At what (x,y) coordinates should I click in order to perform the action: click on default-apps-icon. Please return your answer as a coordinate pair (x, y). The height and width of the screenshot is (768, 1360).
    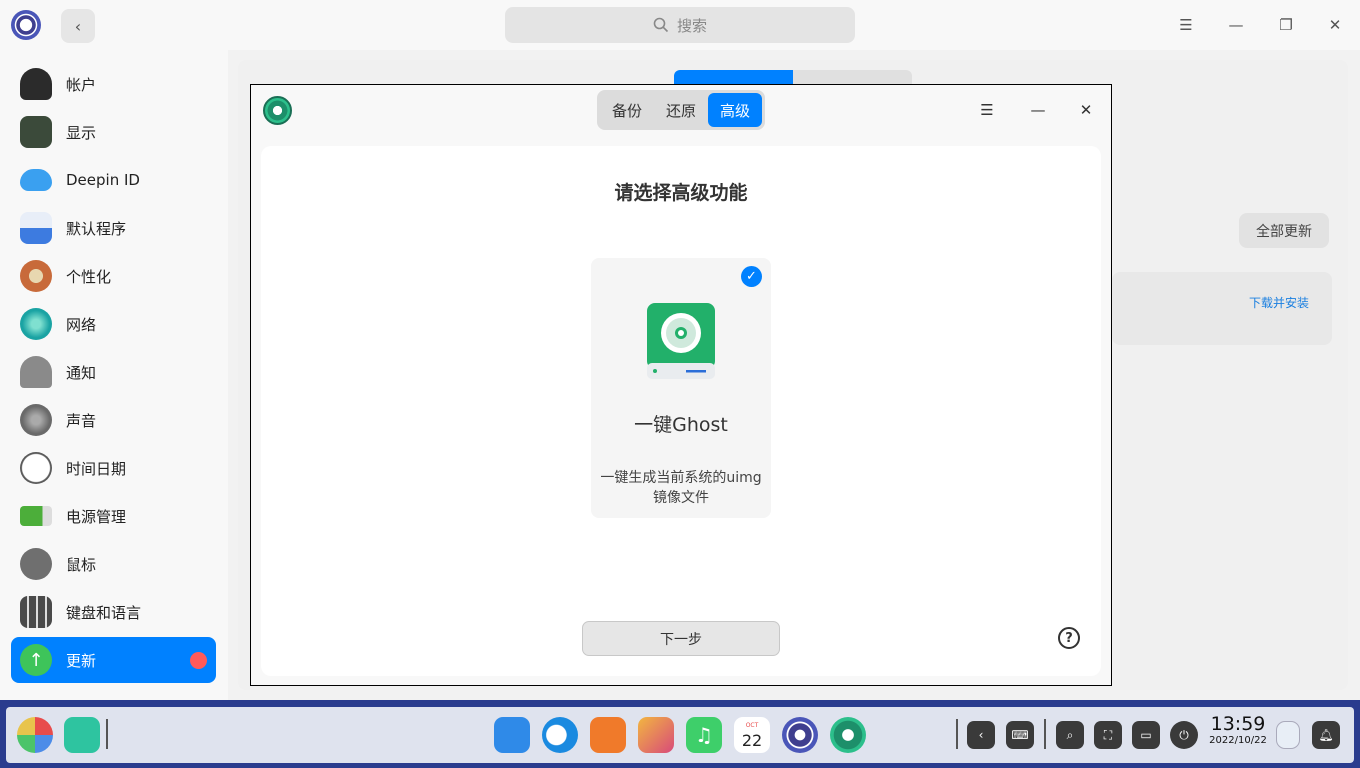
    Looking at the image, I should click on (36, 228).